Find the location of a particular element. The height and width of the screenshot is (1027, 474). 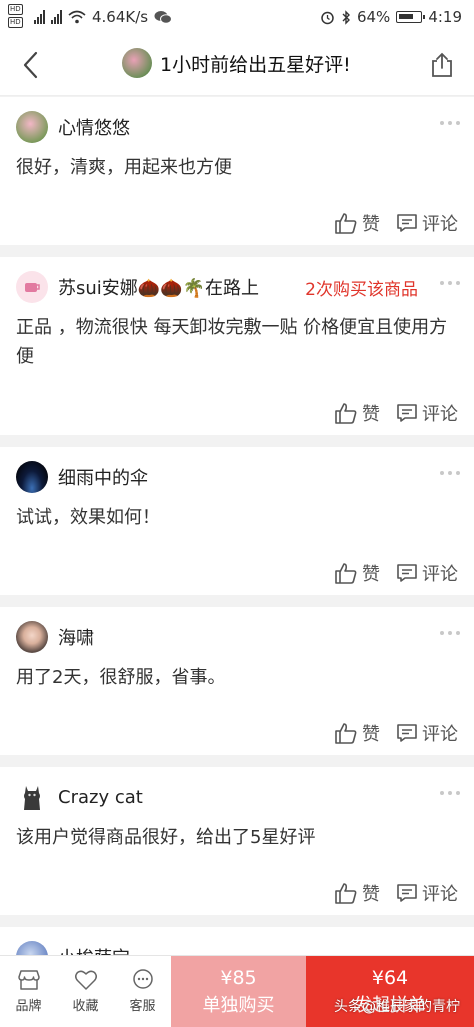

alarm-icon is located at coordinates (327, 17).